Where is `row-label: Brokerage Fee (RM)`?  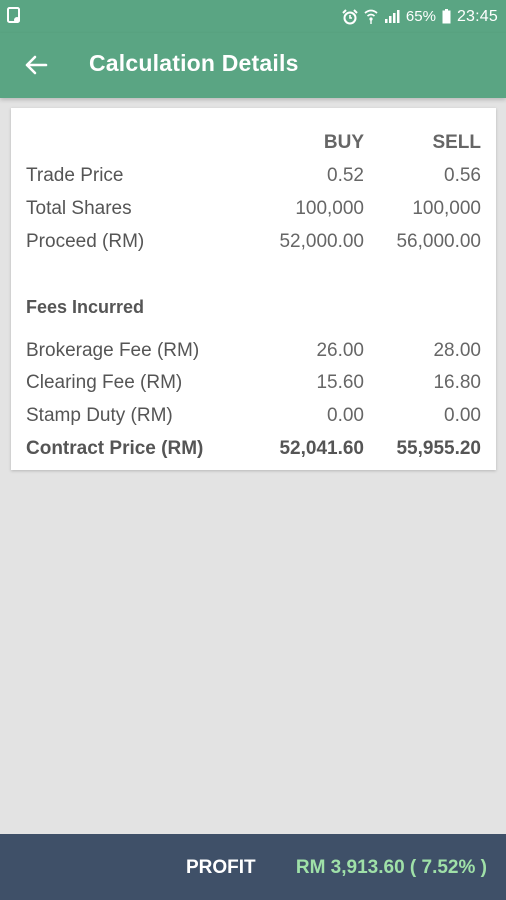 row-label: Brokerage Fee (RM) is located at coordinates (113, 350).